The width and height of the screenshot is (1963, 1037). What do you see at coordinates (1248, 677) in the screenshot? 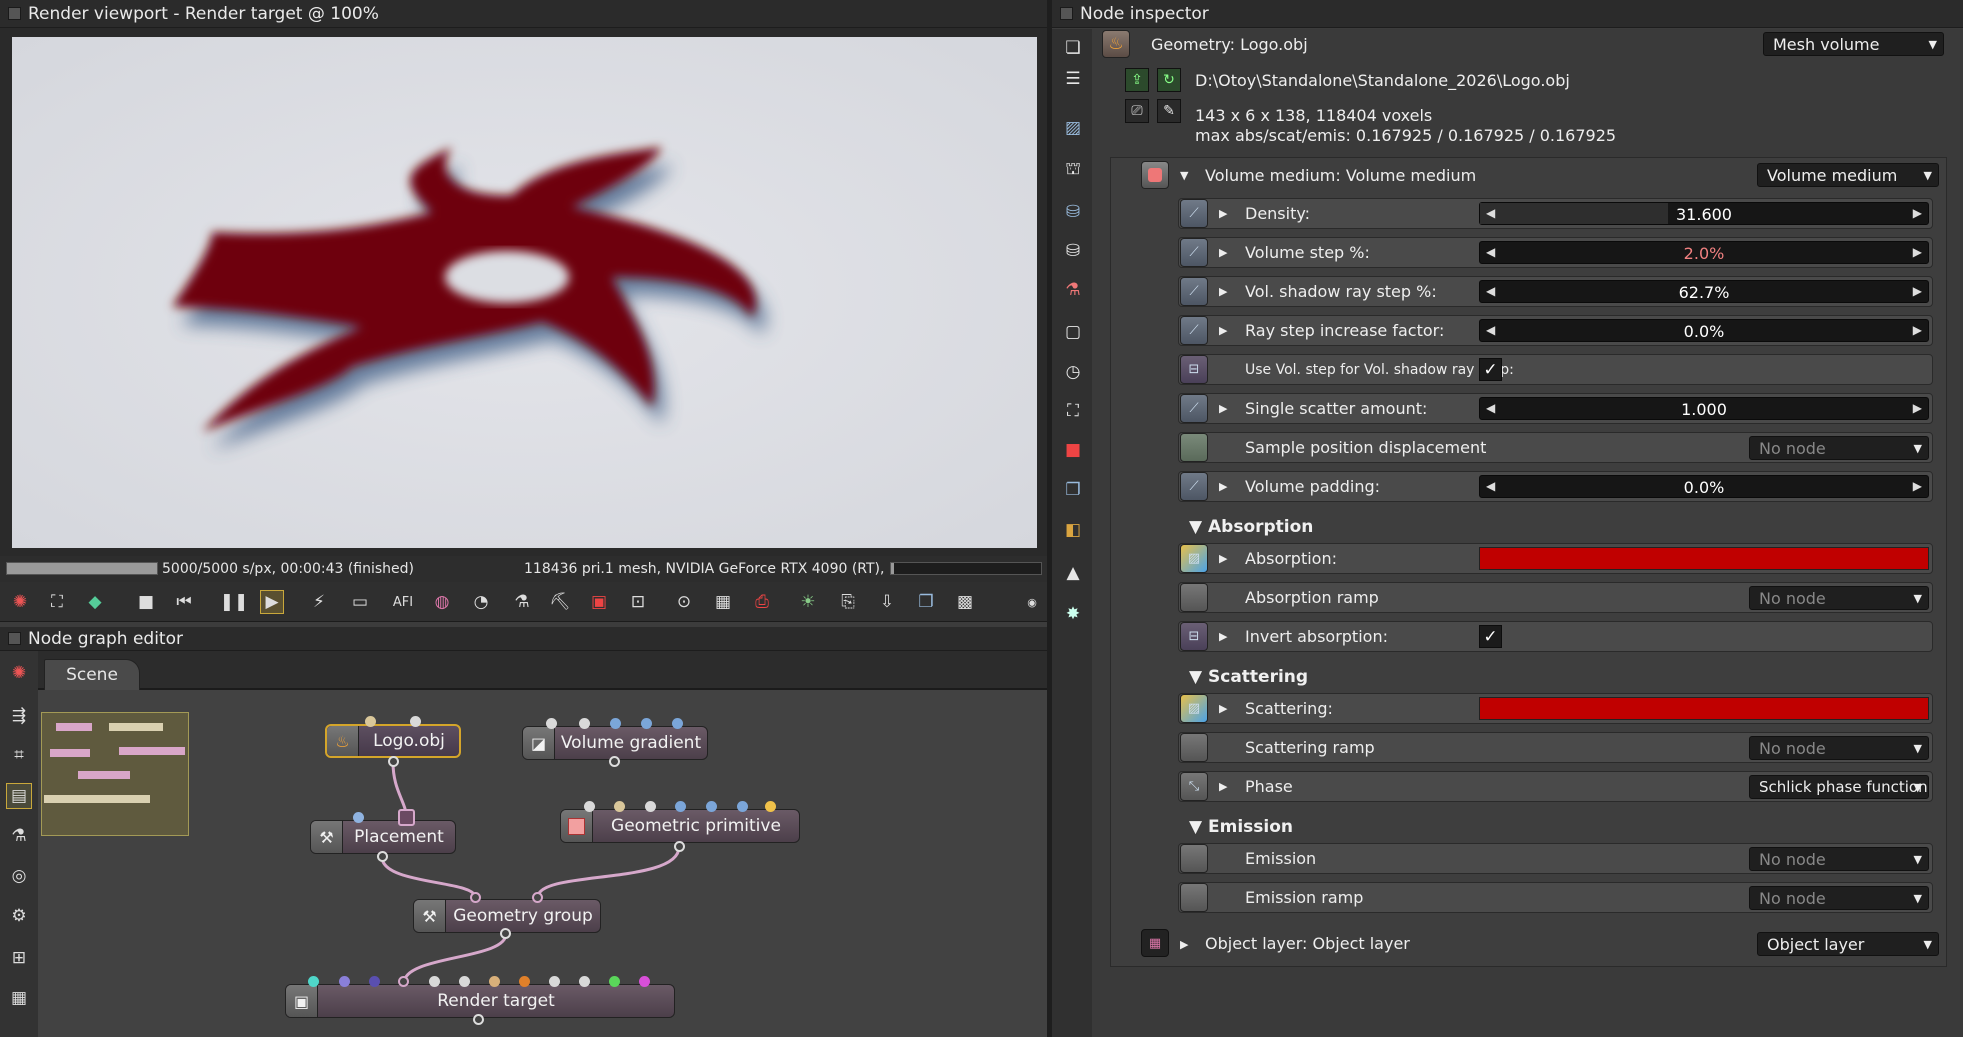
I see `scattering-section-header: ▼ Scattering` at bounding box center [1248, 677].